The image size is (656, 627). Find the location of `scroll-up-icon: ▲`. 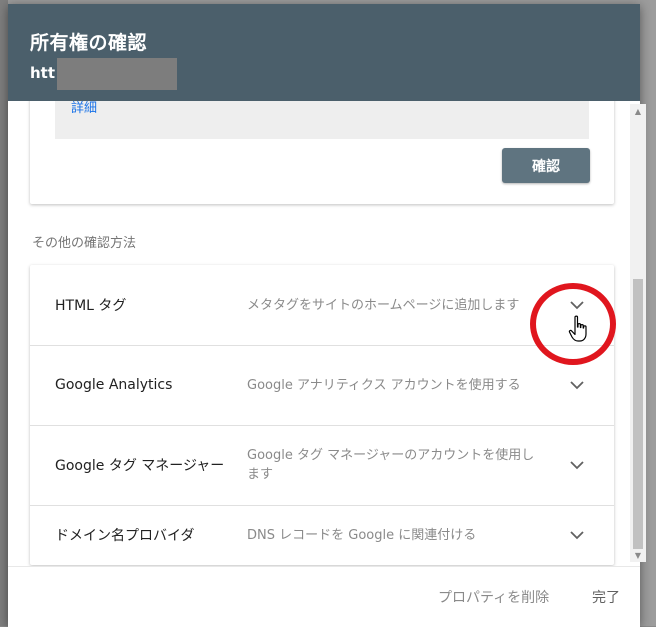

scroll-up-icon: ▲ is located at coordinates (638, 111).